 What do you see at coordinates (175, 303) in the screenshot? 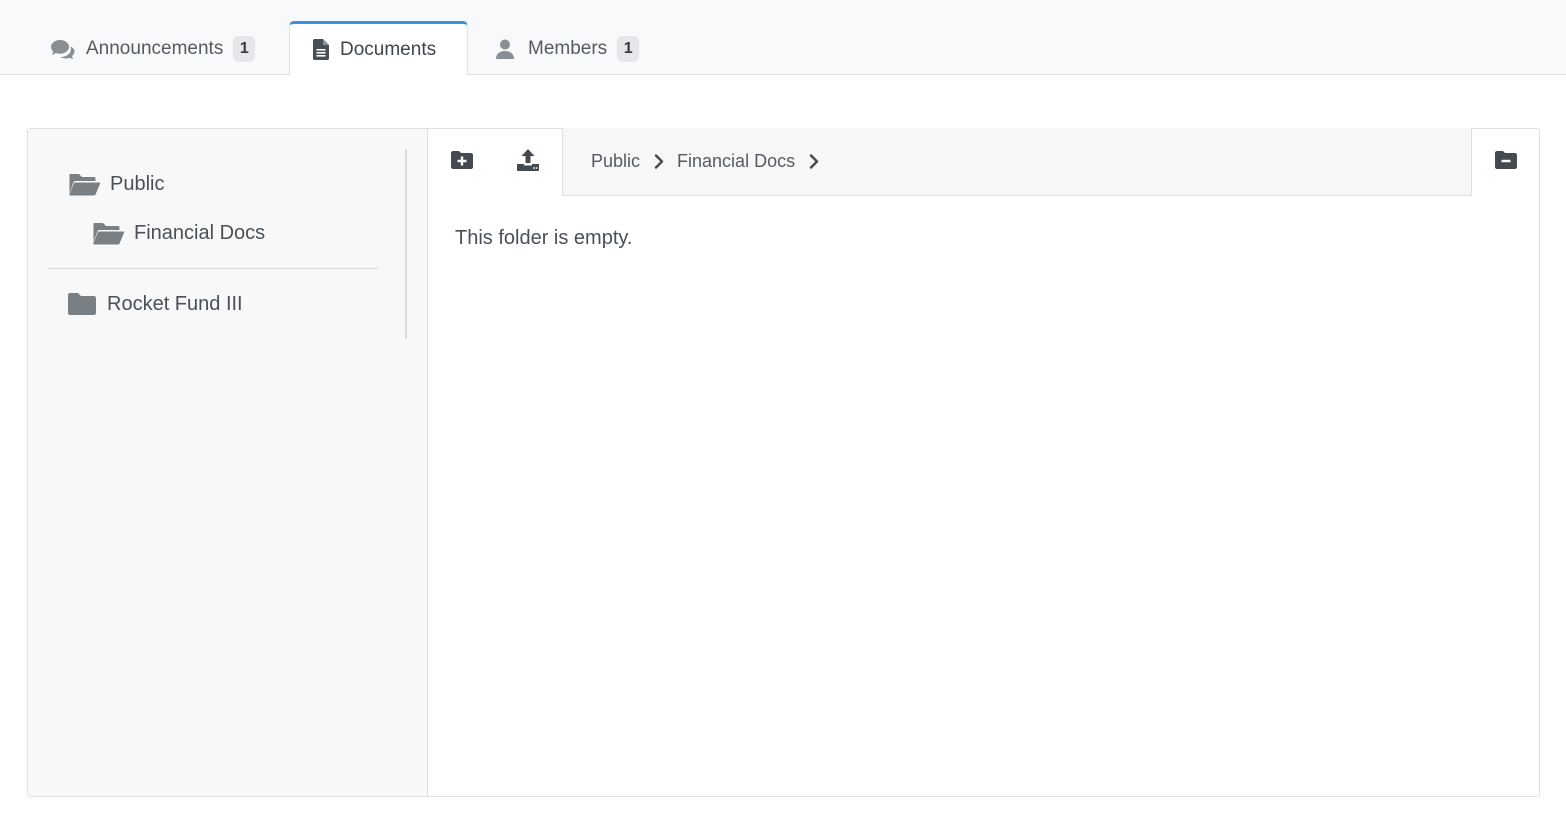
I see `tree-item-label: Rocket Fund III` at bounding box center [175, 303].